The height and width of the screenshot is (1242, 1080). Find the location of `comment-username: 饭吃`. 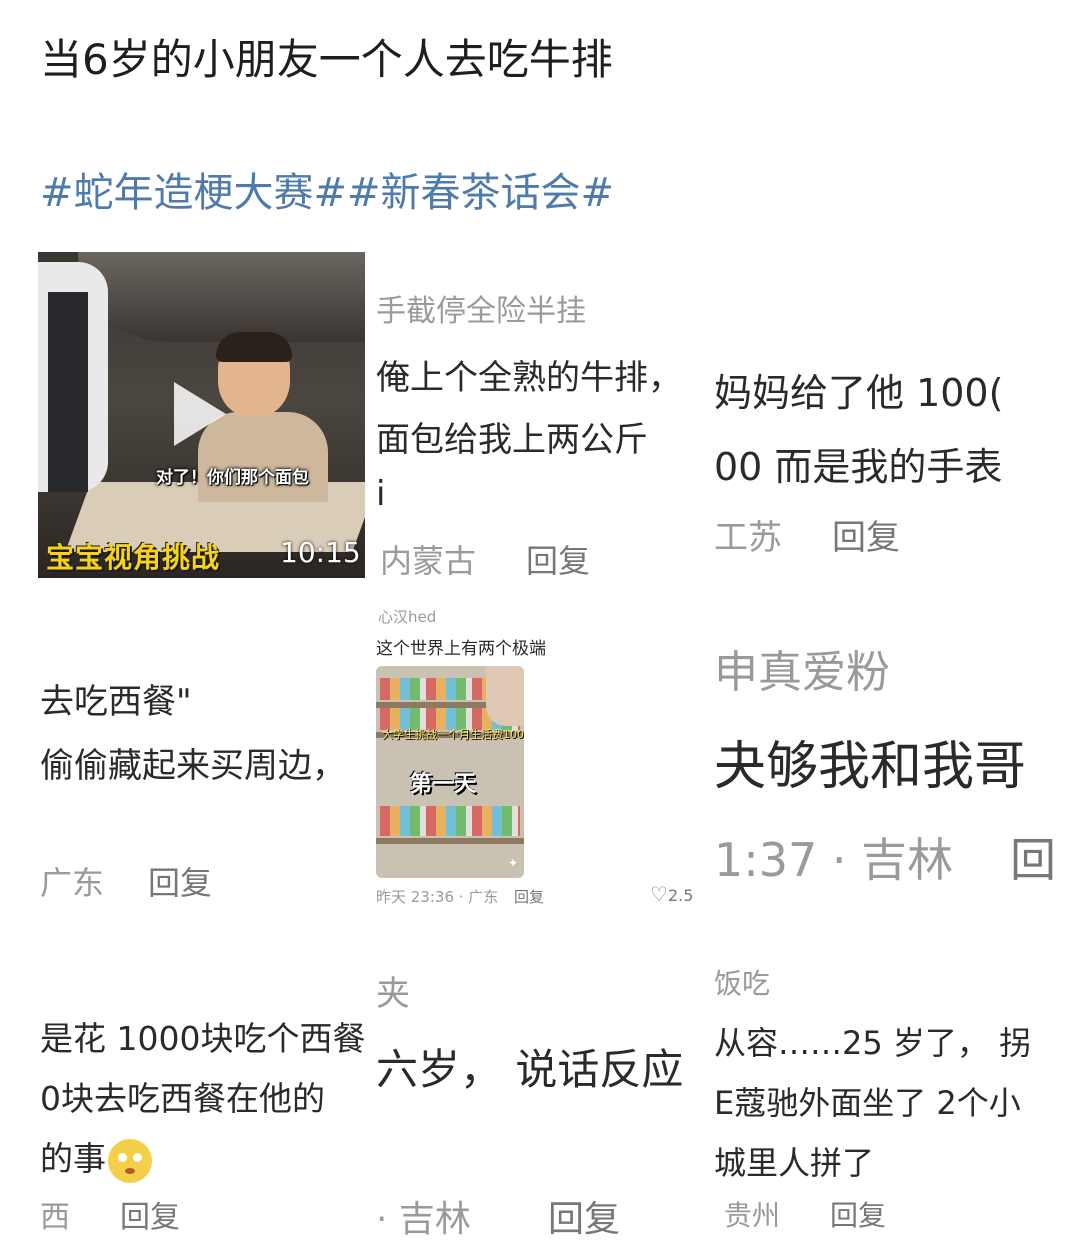

comment-username: 饭吃 is located at coordinates (742, 982).